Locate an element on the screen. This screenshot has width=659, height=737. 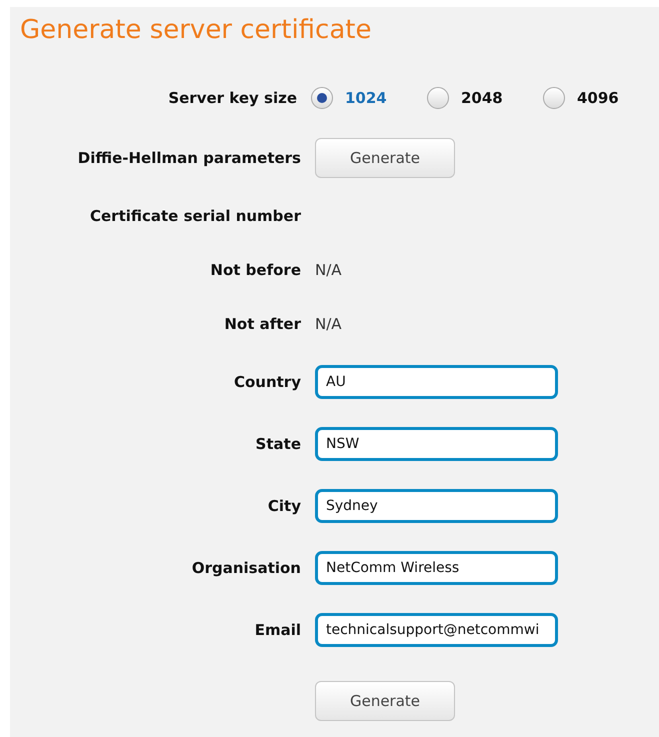
field-label: Not before is located at coordinates (255, 270).